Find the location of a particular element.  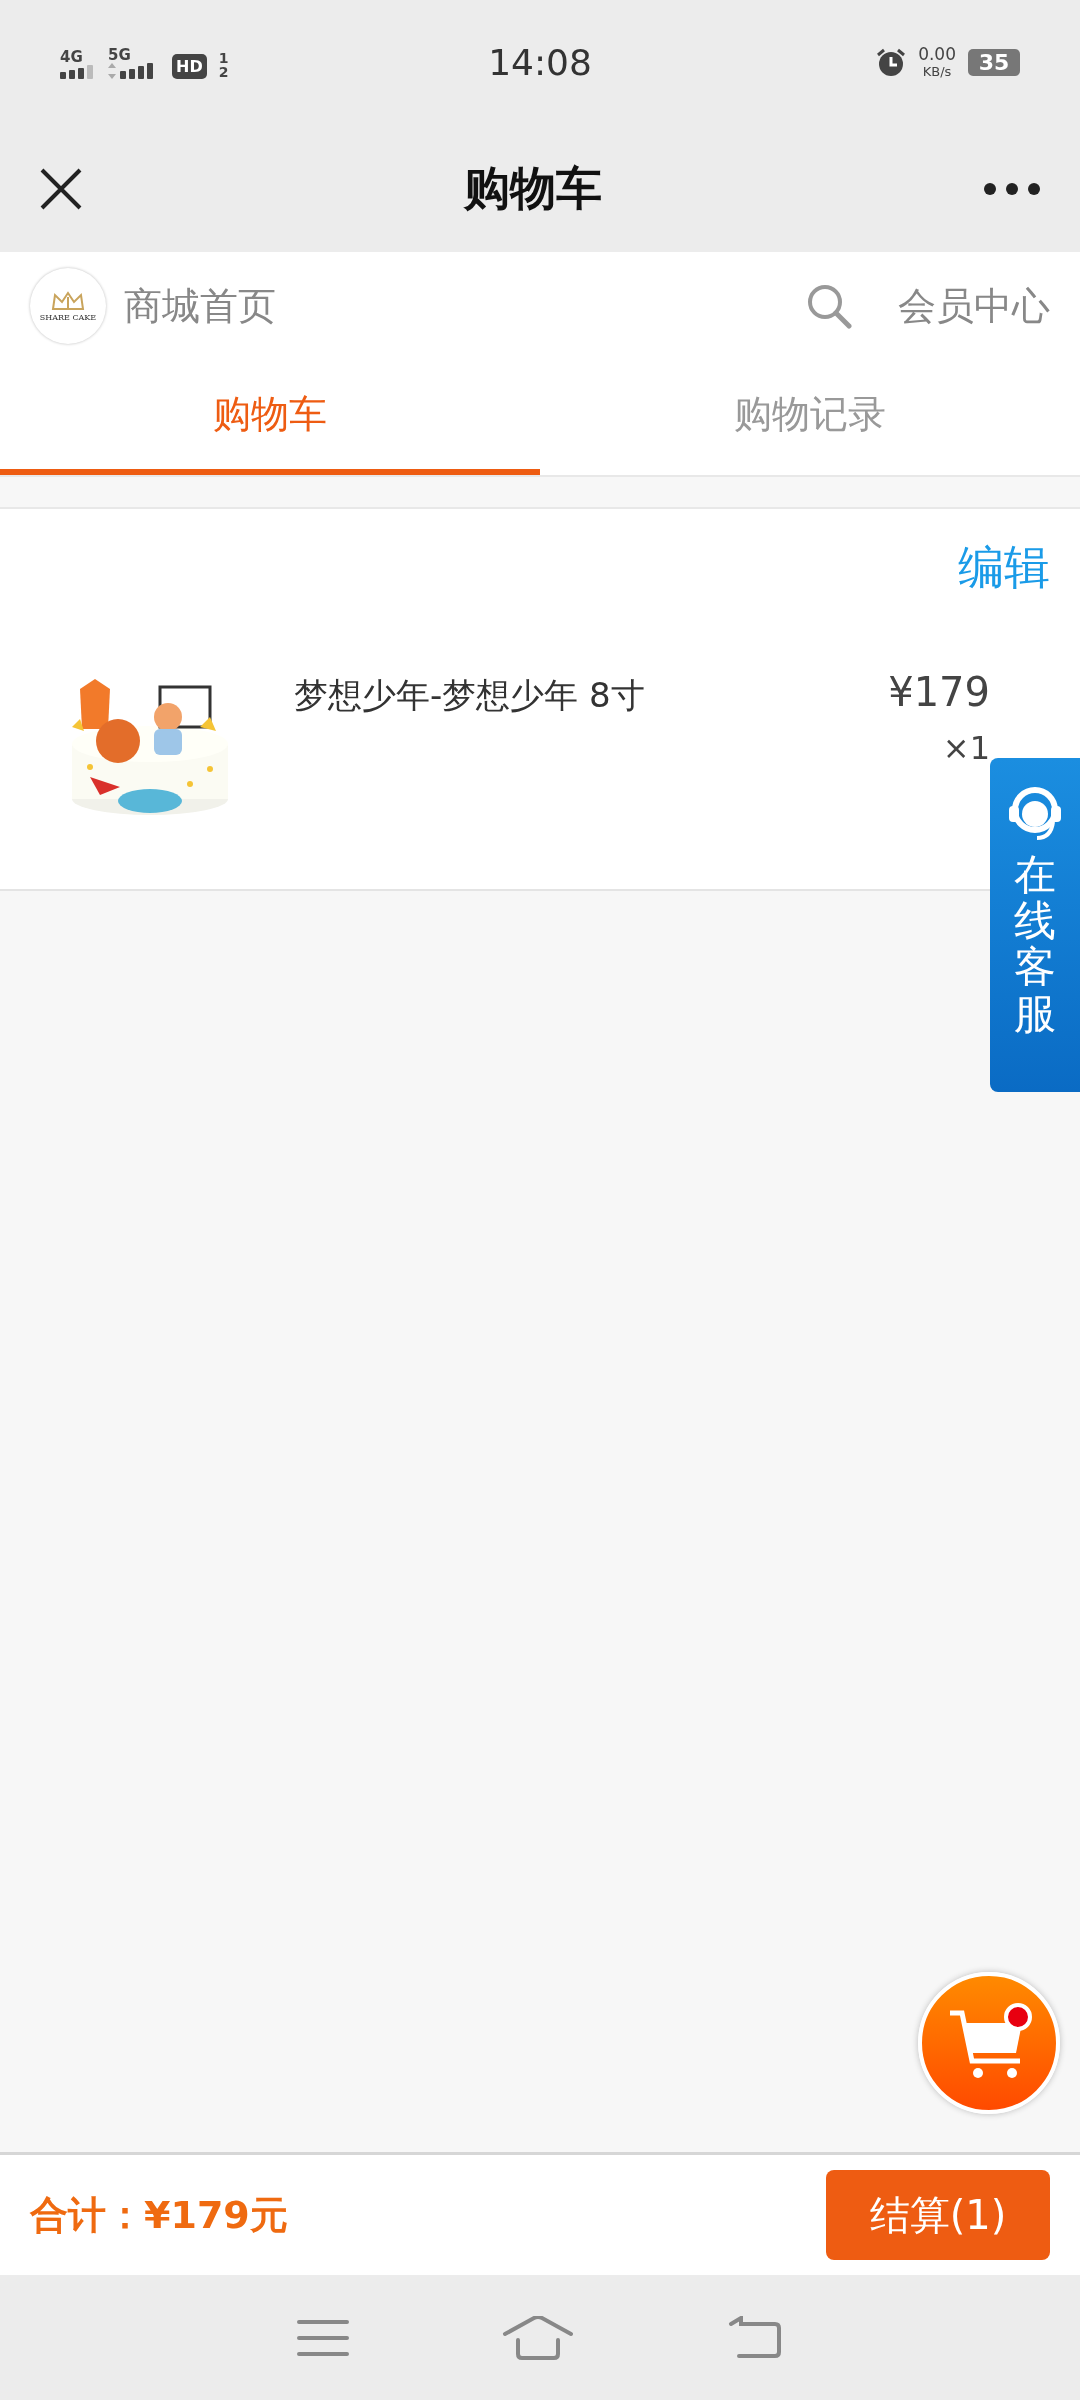

back-icon is located at coordinates (755, 2337).